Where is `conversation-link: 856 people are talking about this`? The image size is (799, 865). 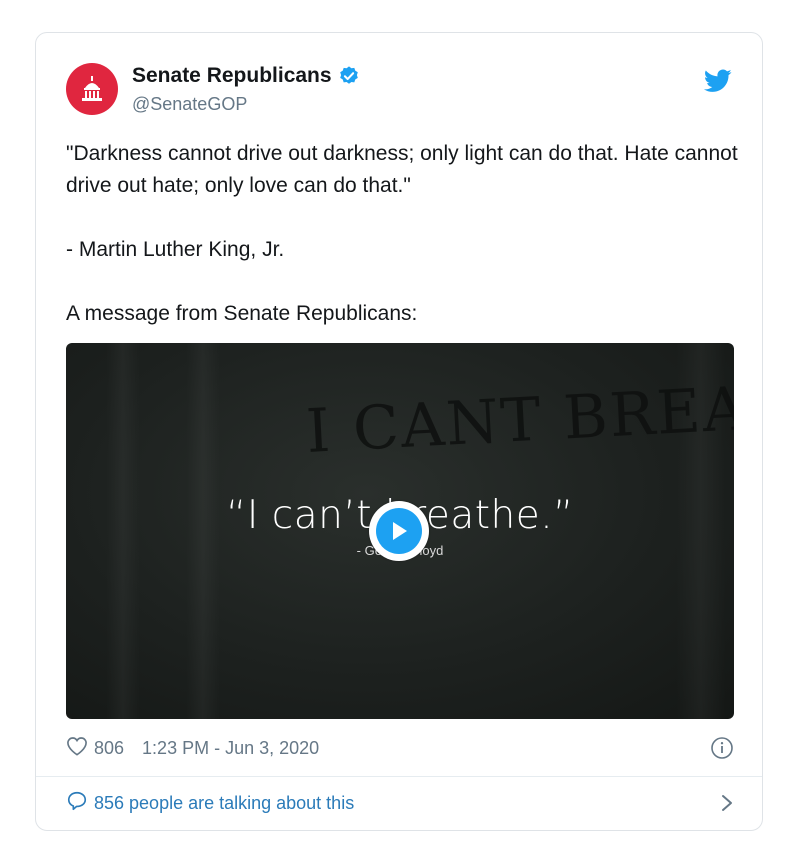
conversation-link: 856 people are talking about this is located at coordinates (400, 803).